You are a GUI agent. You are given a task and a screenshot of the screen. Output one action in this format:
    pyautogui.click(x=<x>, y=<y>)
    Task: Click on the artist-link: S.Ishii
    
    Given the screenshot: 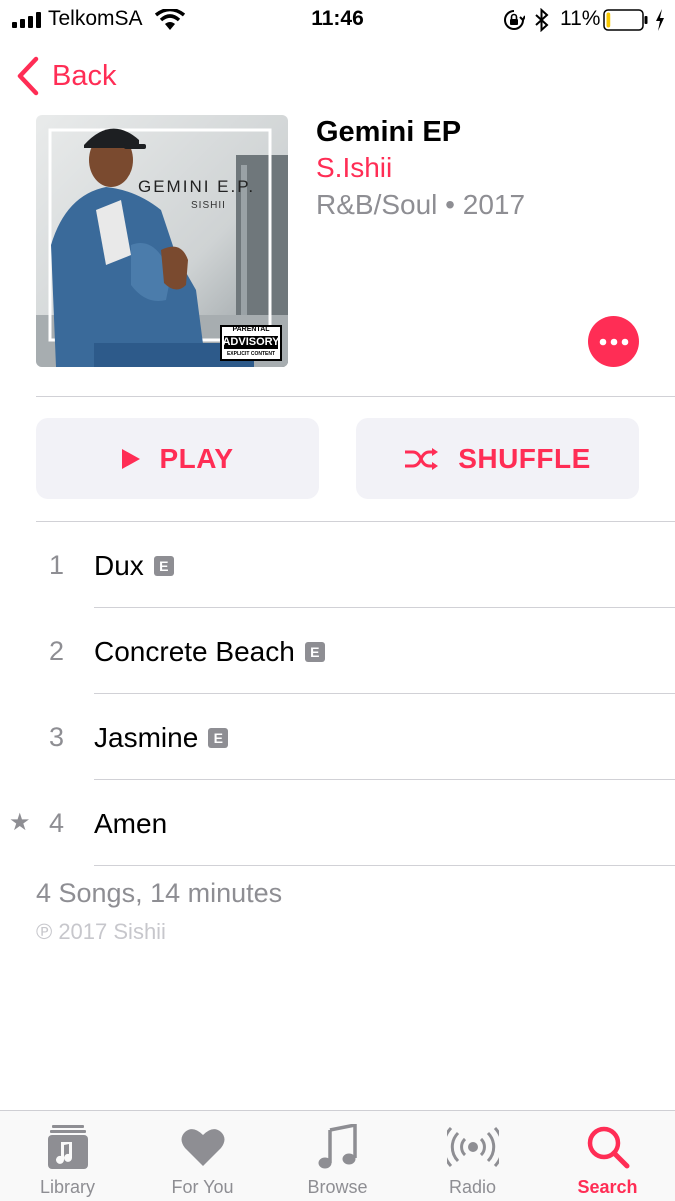 What is the action you would take?
    pyautogui.click(x=354, y=168)
    